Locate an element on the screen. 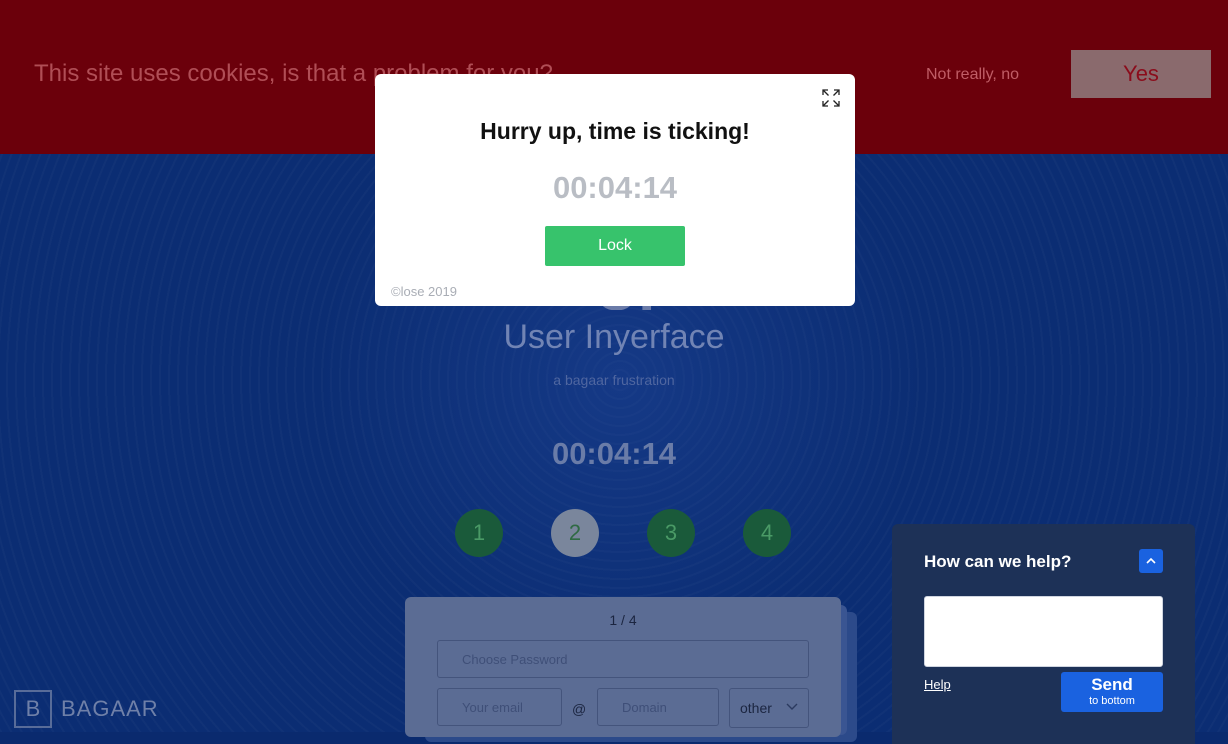  email-placeholder: Your email is located at coordinates (492, 707).